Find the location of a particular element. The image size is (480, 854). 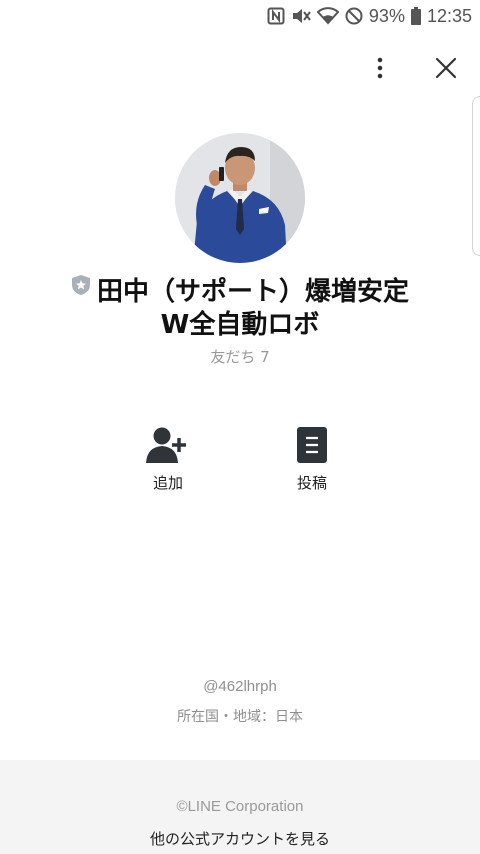

copyright-text: ©LINE Corporation is located at coordinates (240, 806).